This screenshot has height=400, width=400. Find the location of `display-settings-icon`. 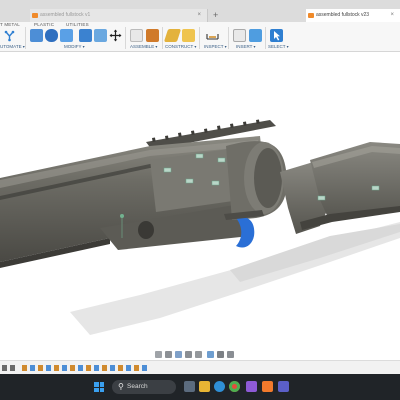

display-settings-icon is located at coordinates (210, 354).